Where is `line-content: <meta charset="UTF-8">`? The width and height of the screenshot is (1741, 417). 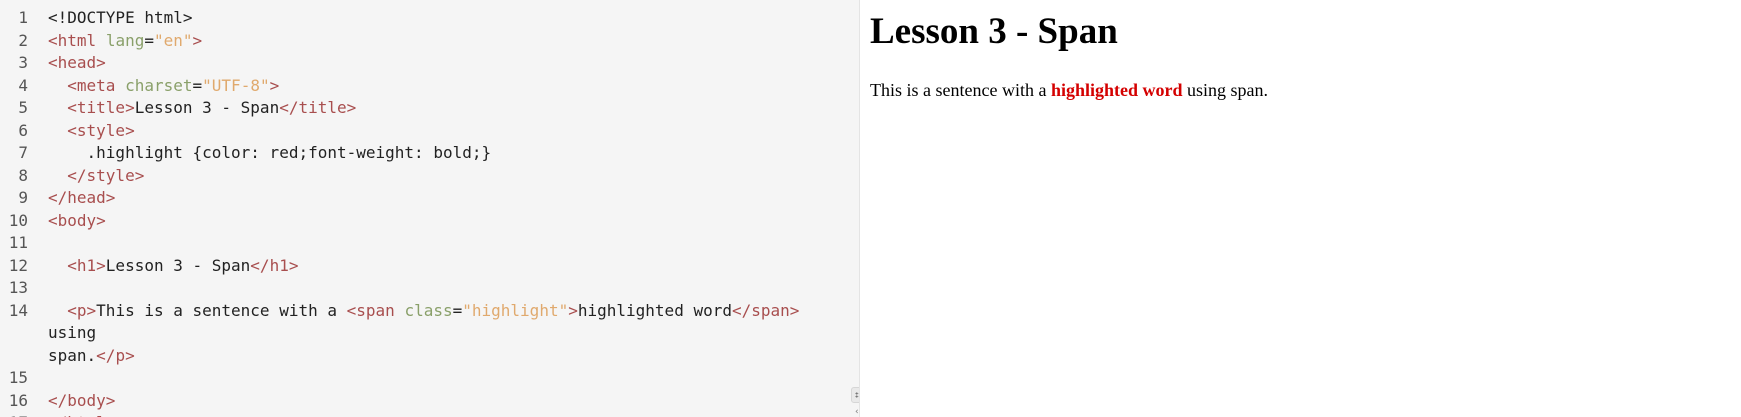
line-content: <meta charset="UTF-8"> is located at coordinates (448, 86).